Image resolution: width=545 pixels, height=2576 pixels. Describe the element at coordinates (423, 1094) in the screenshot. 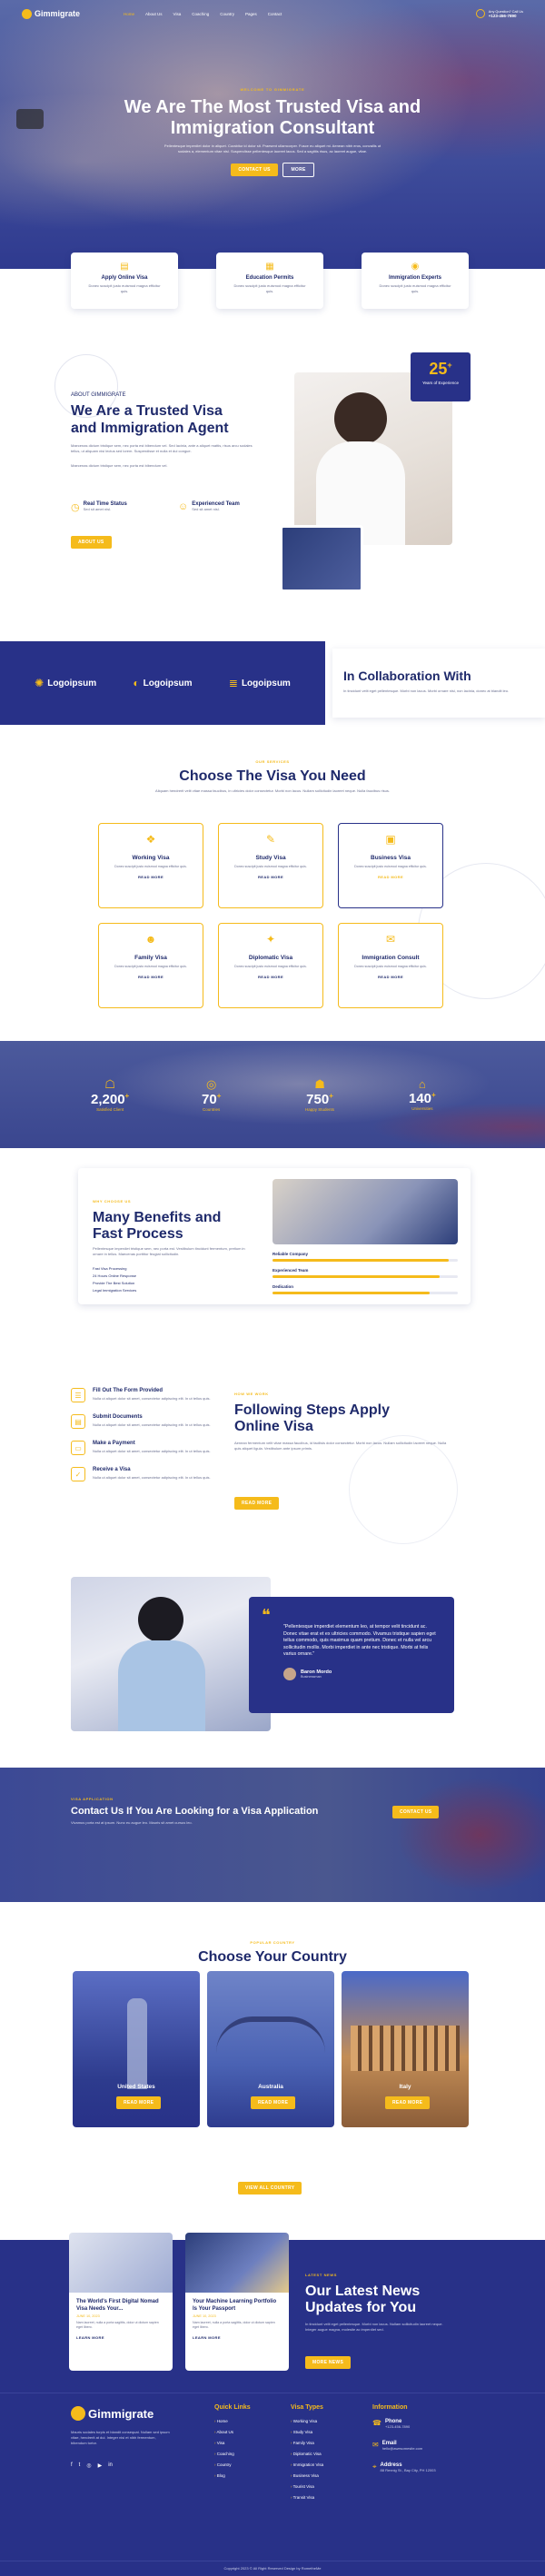

I see `stat-universities: ⌂ 140+ Universities` at that location.